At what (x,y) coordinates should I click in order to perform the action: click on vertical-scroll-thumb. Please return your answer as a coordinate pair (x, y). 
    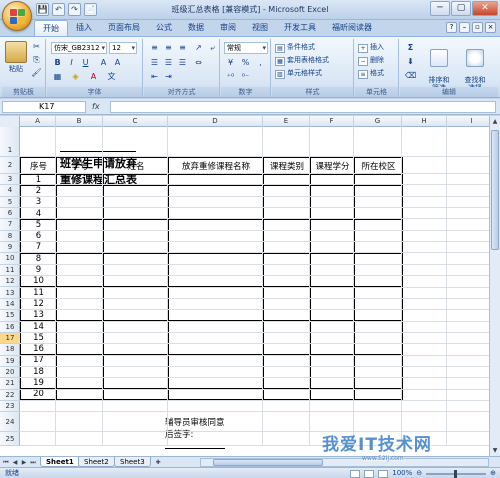
    Looking at the image, I should click on (495, 190).